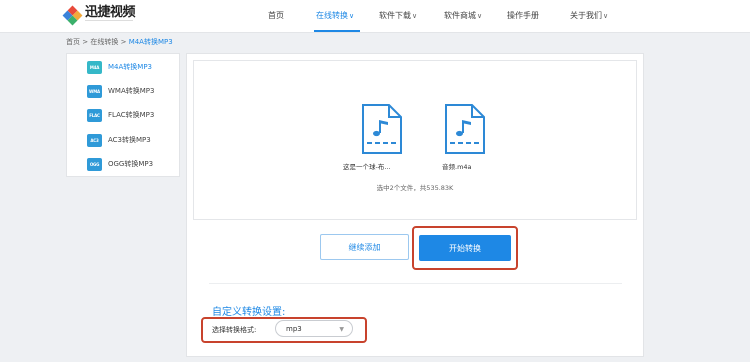  What do you see at coordinates (375, 16) in the screenshot?
I see `top-header: 迅捷视频 首页 在线转换∨ 软件下载∨ 软件商城∨ 操作手册 关于我们∨` at bounding box center [375, 16].